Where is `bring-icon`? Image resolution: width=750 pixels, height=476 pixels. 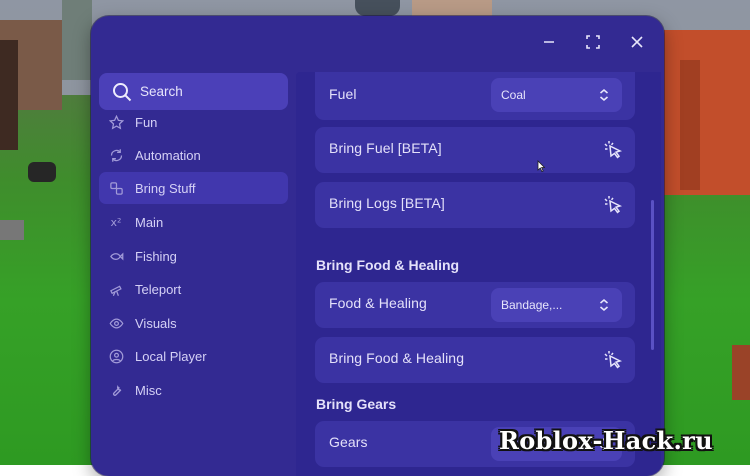 bring-icon is located at coordinates (116, 188).